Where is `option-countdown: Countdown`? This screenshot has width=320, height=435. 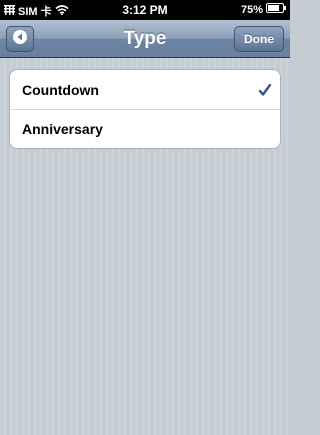
option-countdown: Countdown is located at coordinates (145, 89).